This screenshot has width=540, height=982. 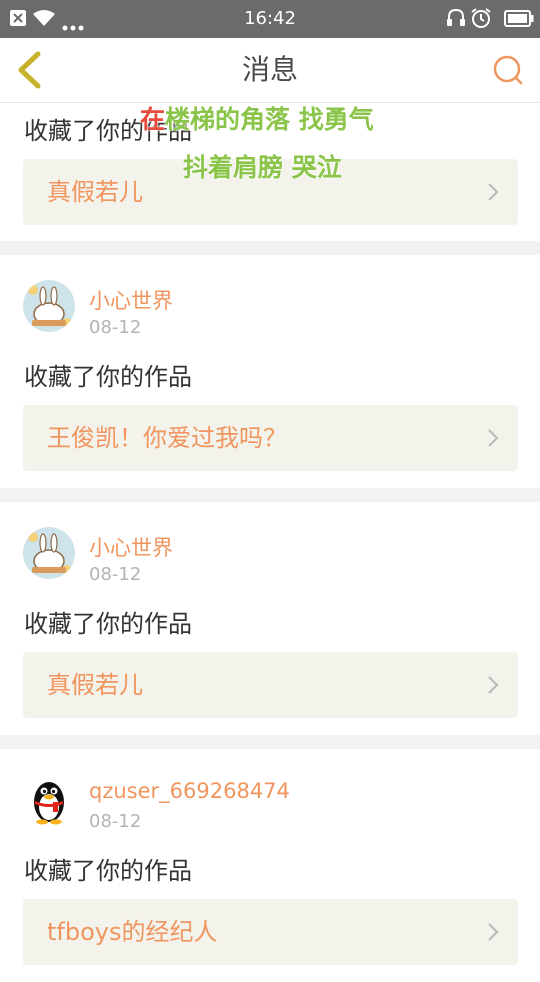 I want to click on penguin-avatar-icon, so click(x=49, y=803).